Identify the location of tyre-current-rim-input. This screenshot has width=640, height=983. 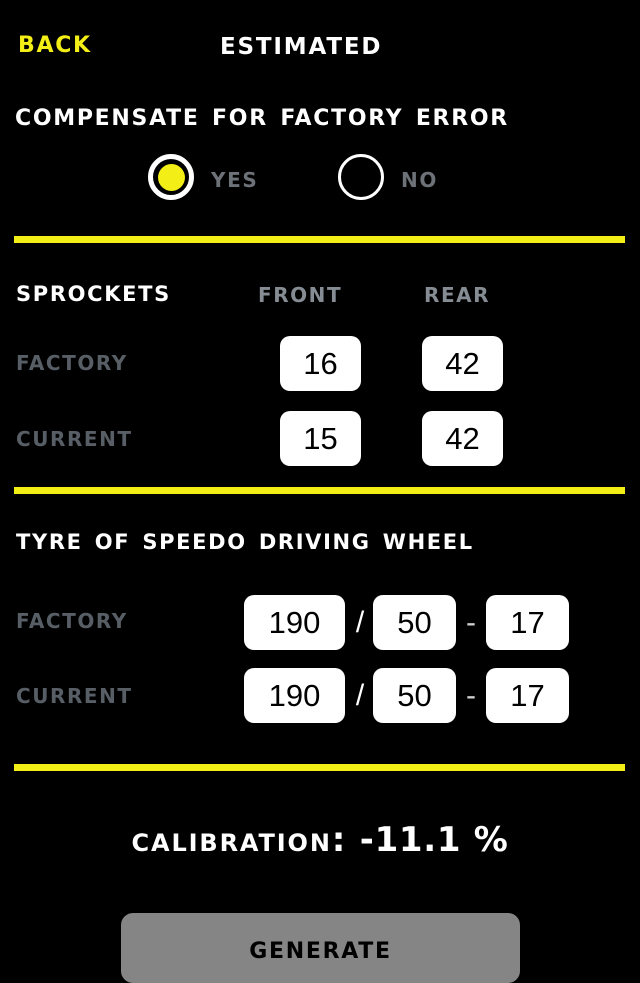
(527, 695).